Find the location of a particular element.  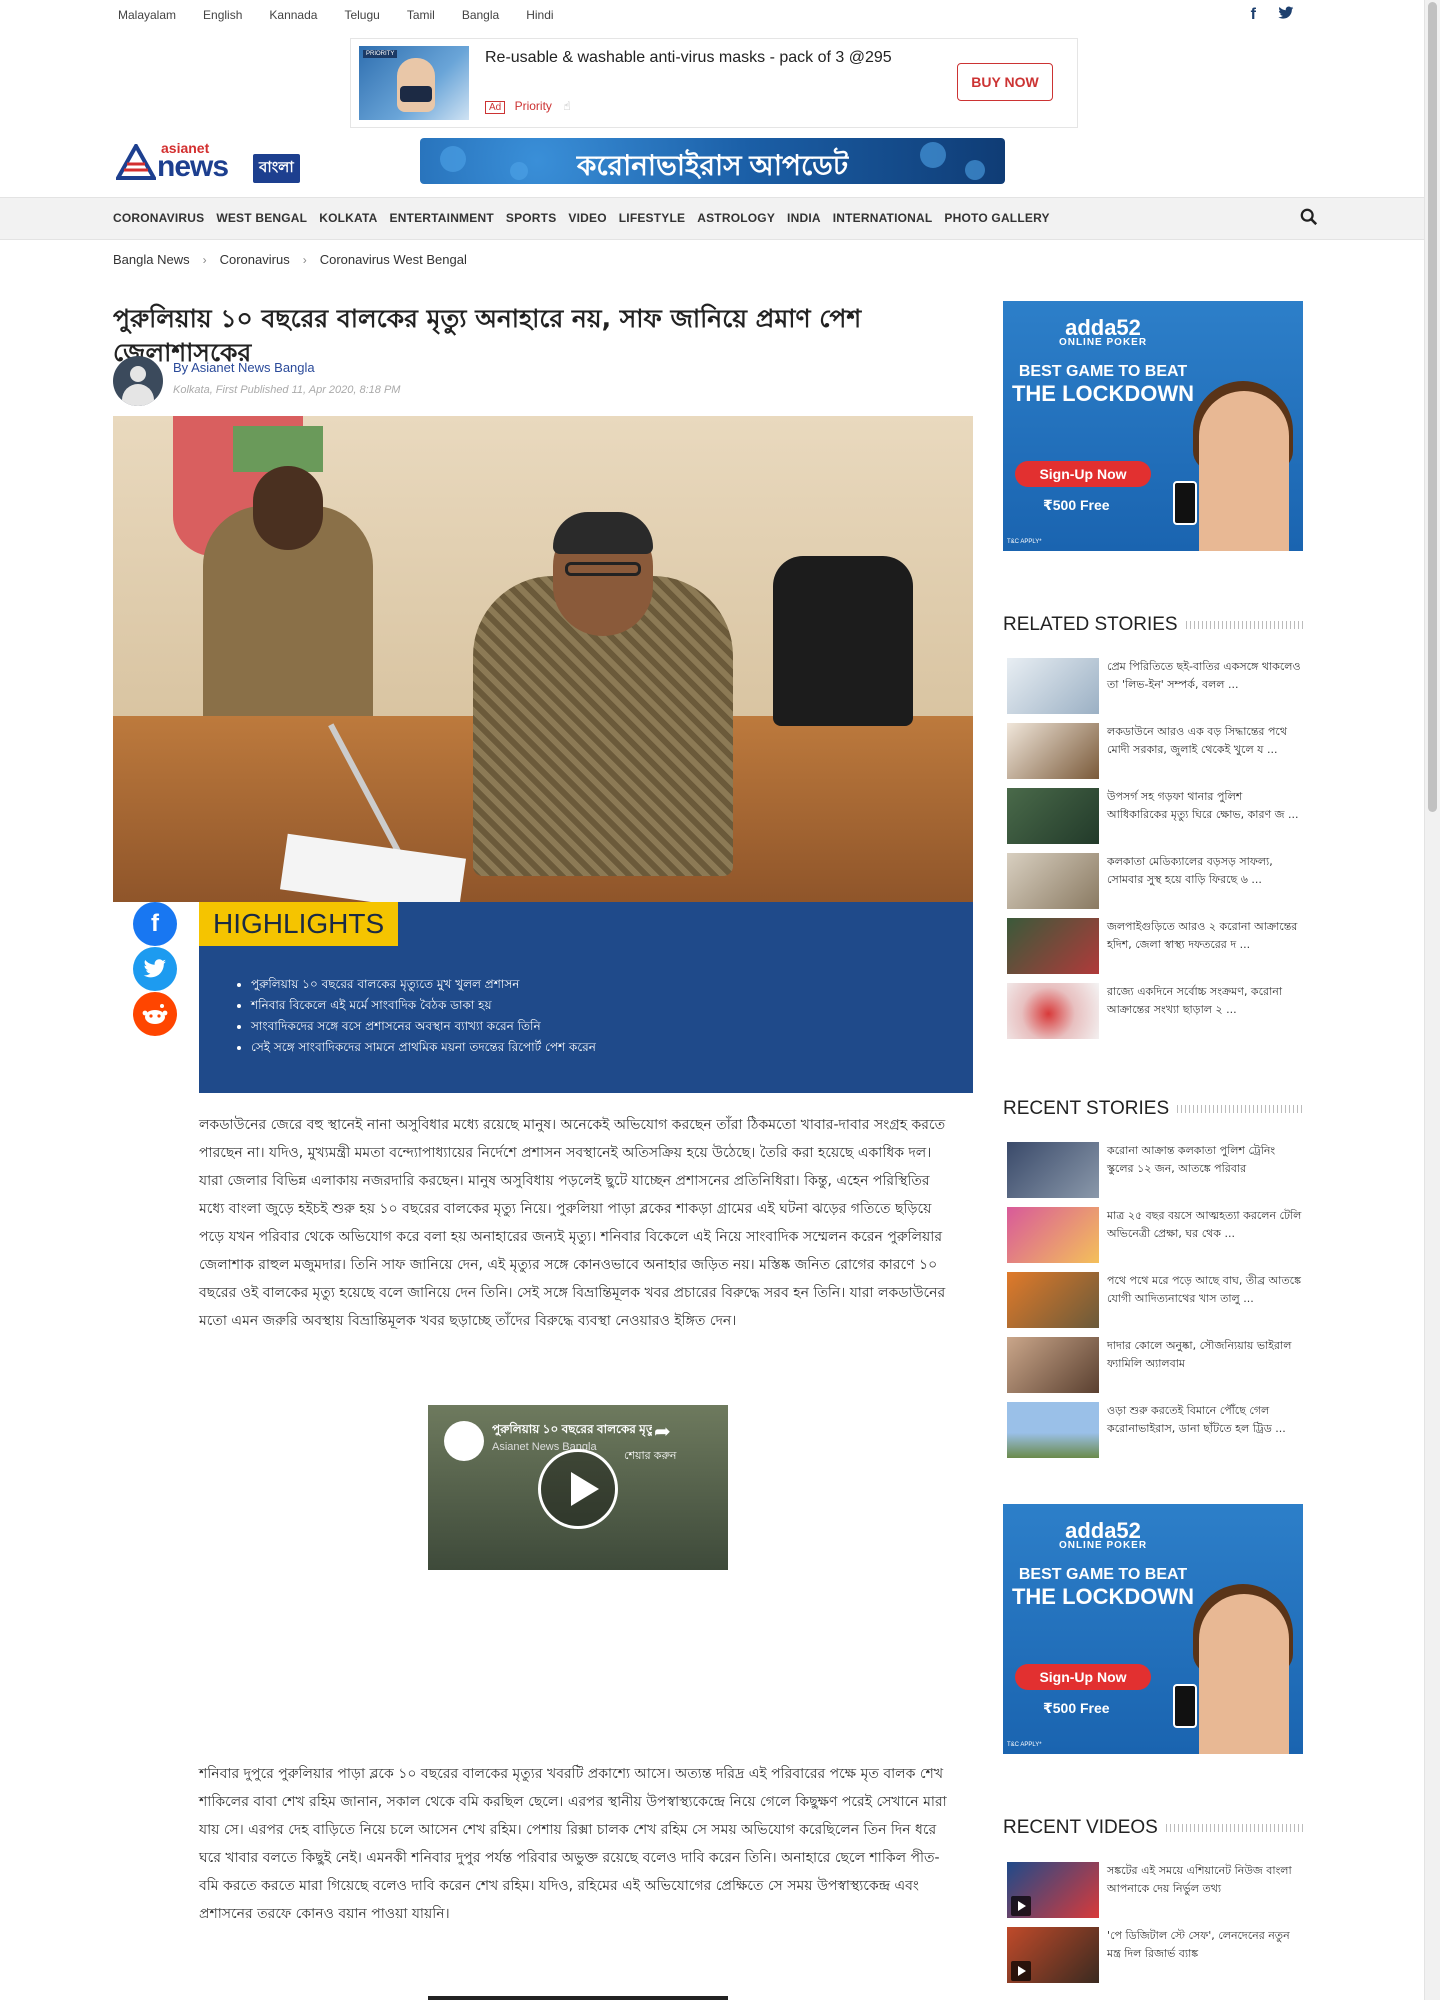

facebook-share-icon: f is located at coordinates (155, 924).